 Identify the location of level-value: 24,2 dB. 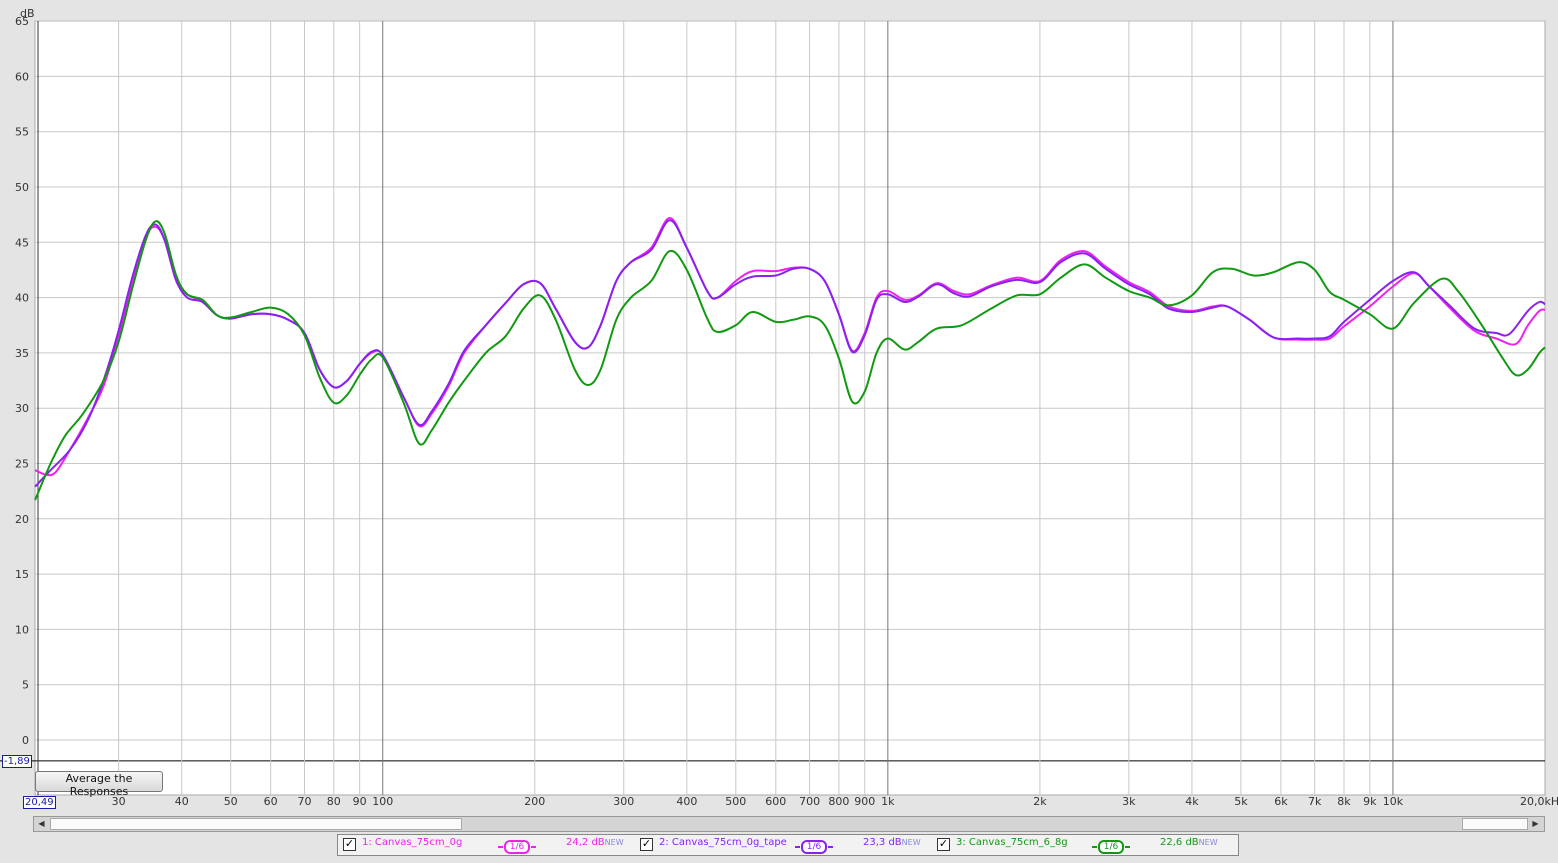
(585, 842).